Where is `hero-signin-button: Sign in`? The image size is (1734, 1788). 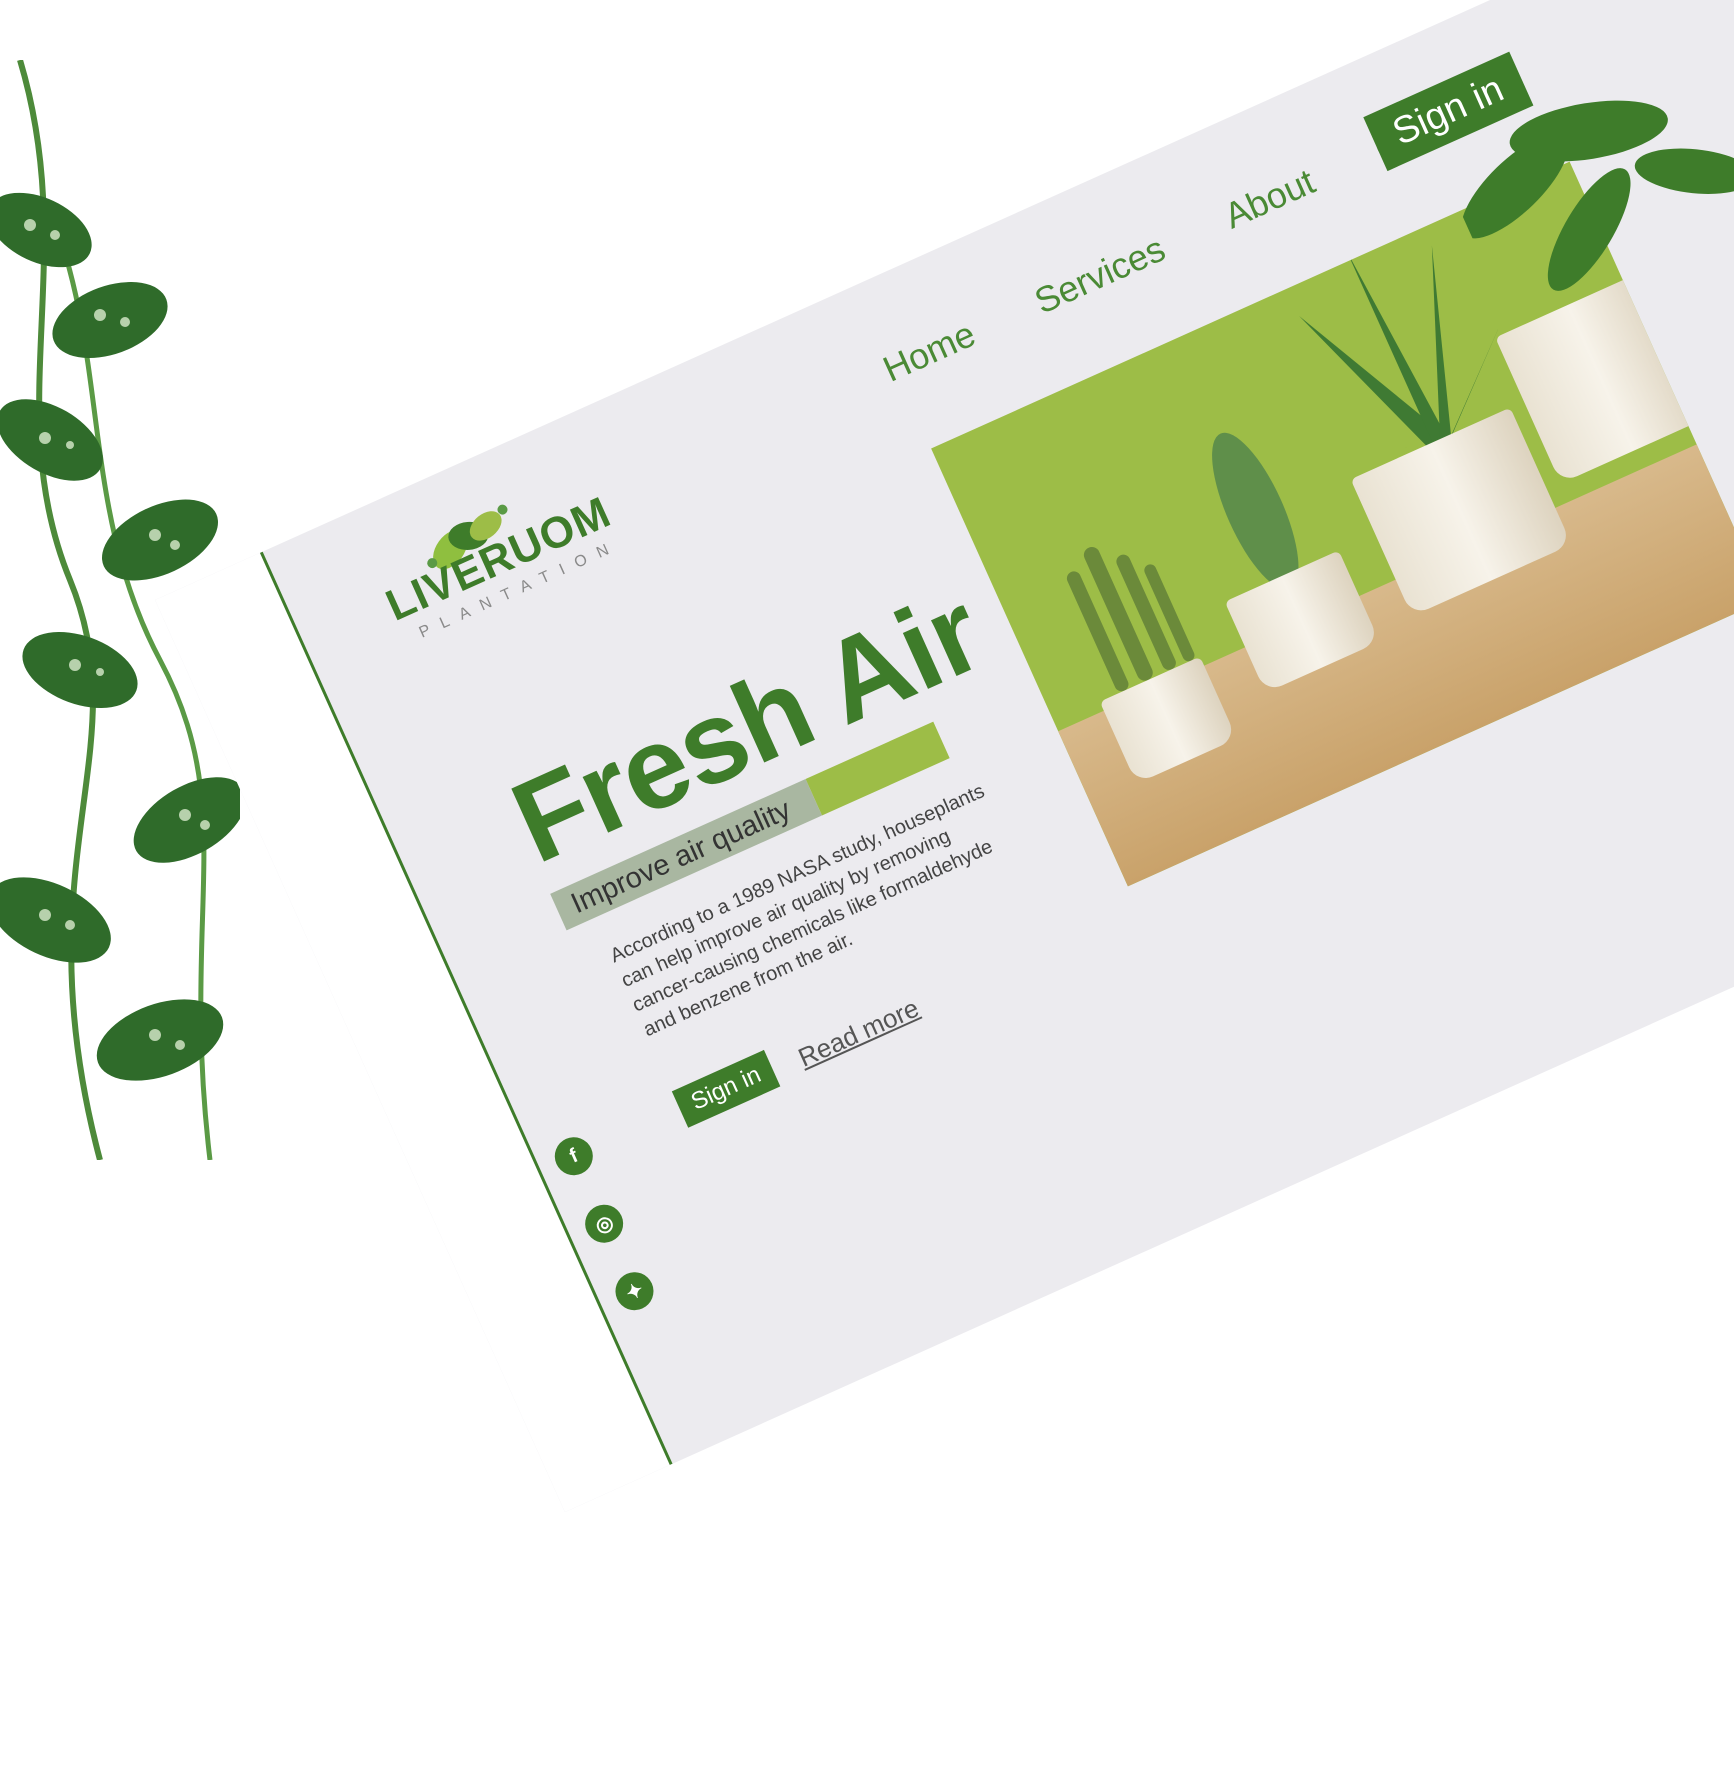 hero-signin-button: Sign in is located at coordinates (726, 1088).